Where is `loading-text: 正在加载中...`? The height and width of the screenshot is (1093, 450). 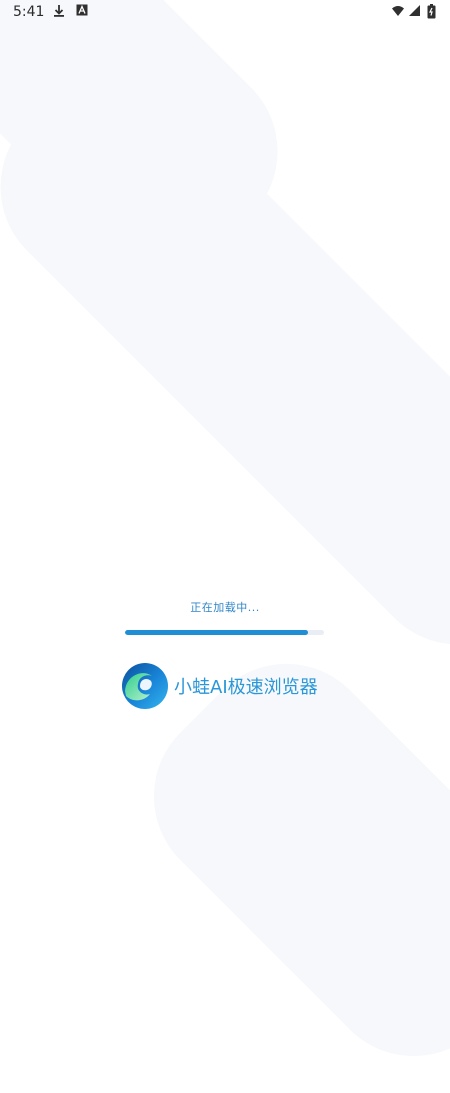
loading-text: 正在加载中... is located at coordinates (225, 607).